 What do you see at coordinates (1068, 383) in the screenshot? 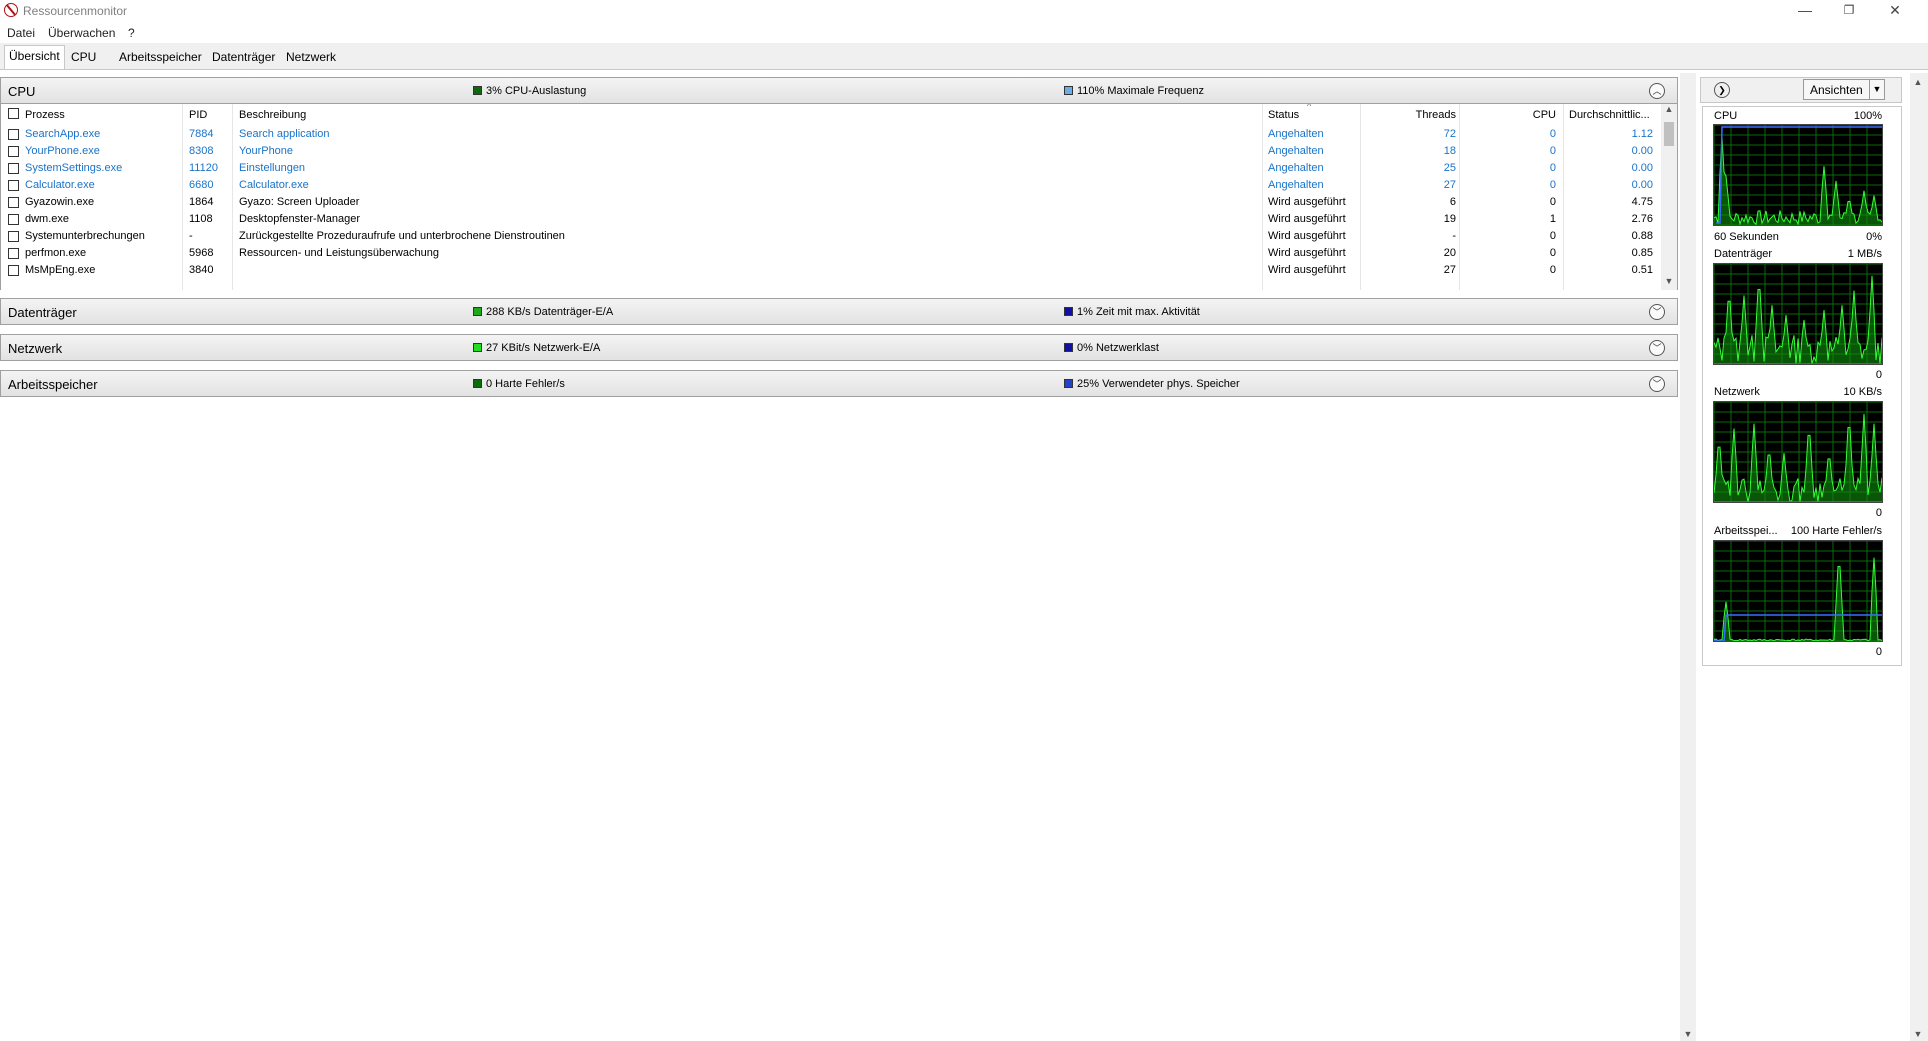
I see `memory-used-swatch` at bounding box center [1068, 383].